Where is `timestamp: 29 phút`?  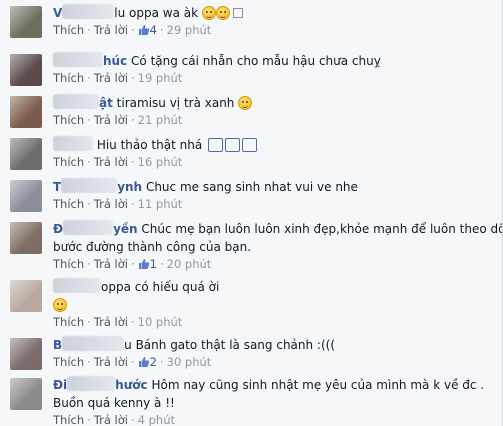
timestamp: 29 phút is located at coordinates (189, 30).